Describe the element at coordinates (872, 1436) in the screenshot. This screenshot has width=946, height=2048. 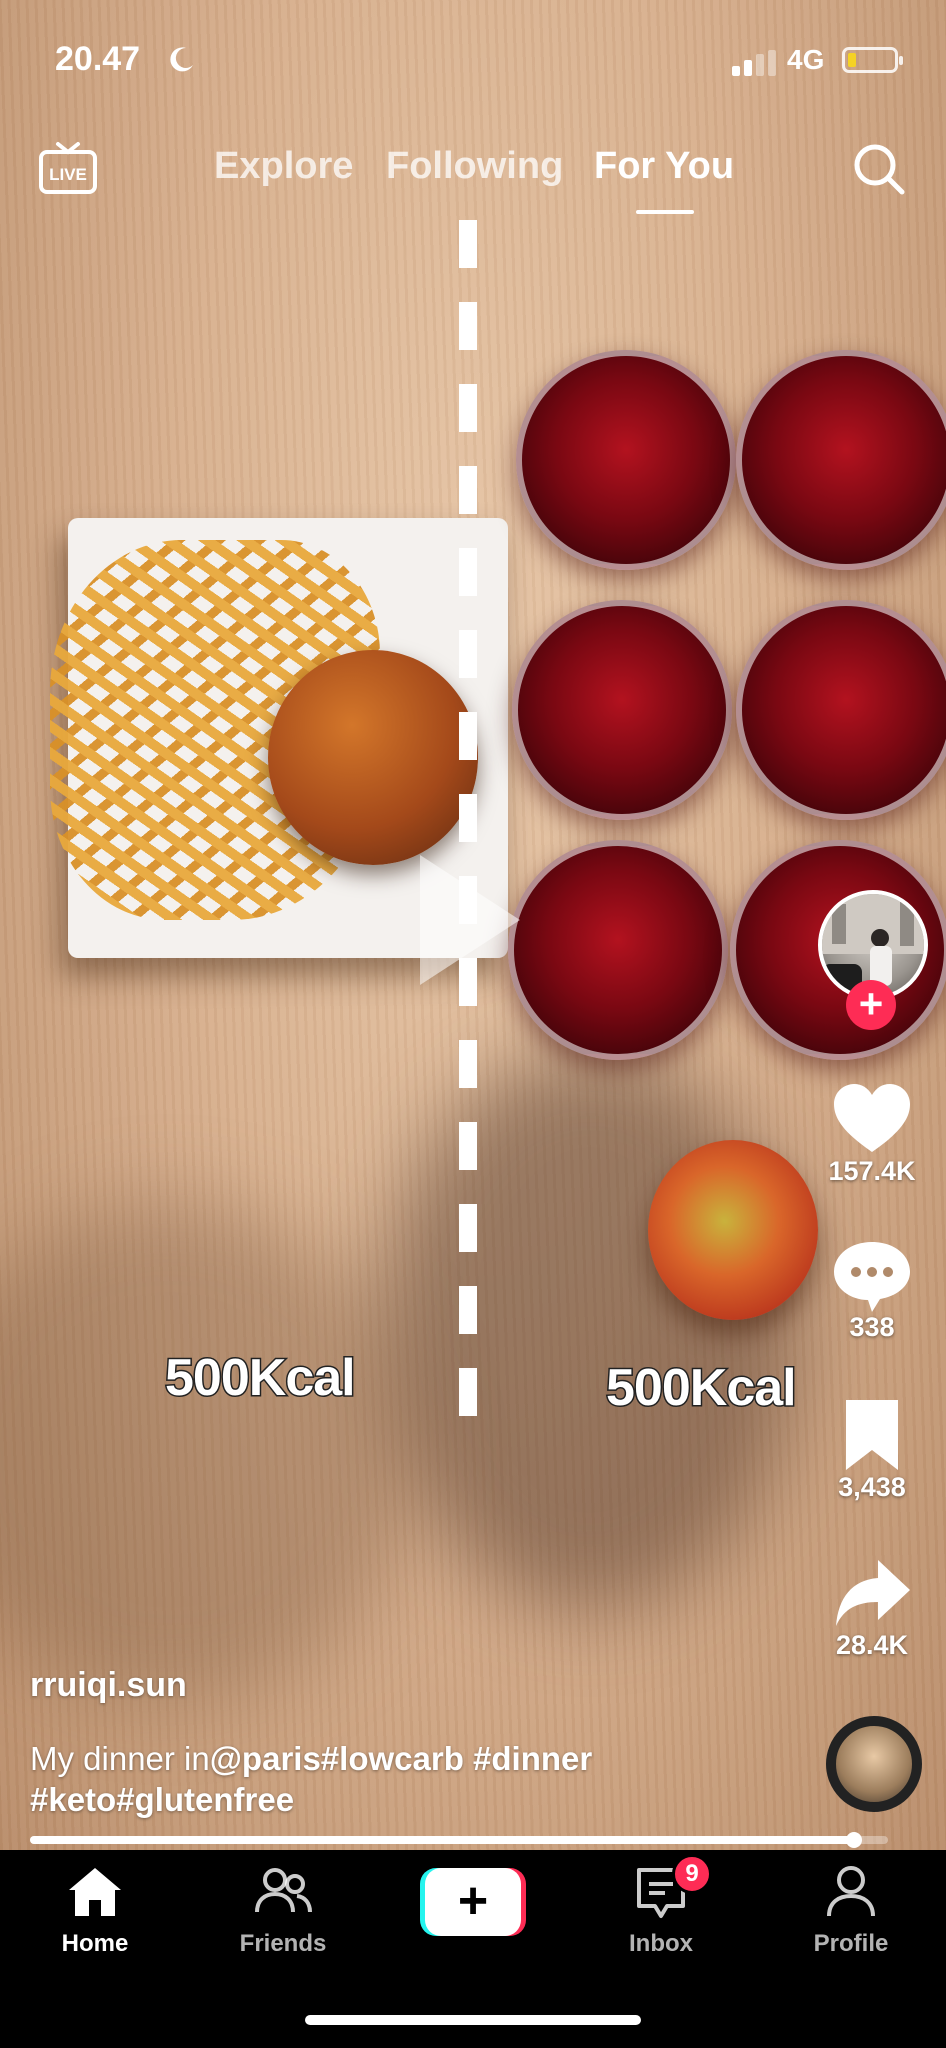
I see `bookmark-icon` at that location.